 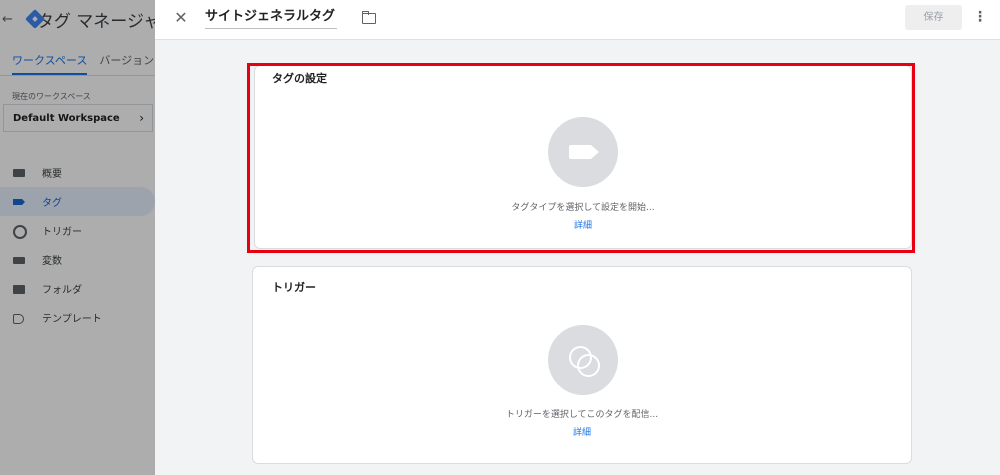 What do you see at coordinates (933, 17) in the screenshot?
I see `save-button: 保存` at bounding box center [933, 17].